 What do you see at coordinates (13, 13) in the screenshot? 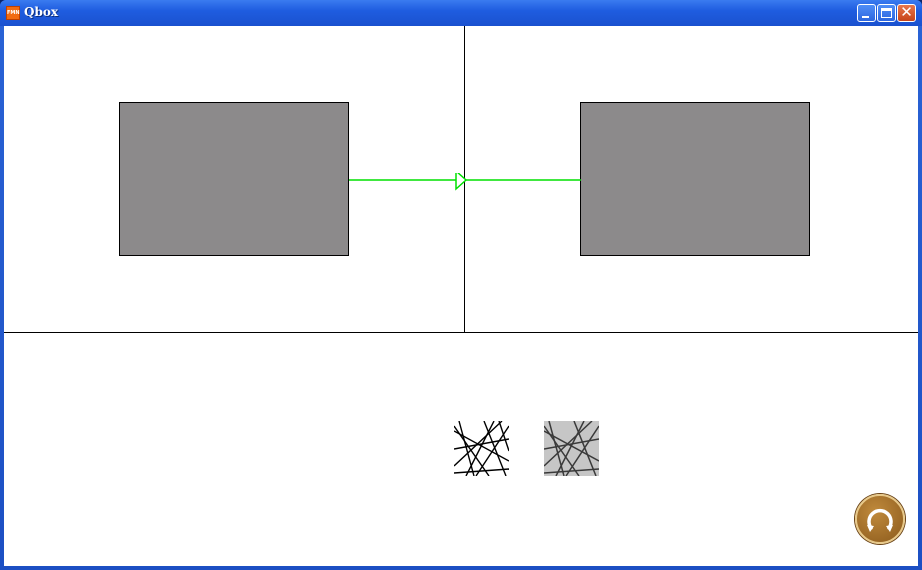
I see `app-icon: FMN` at bounding box center [13, 13].